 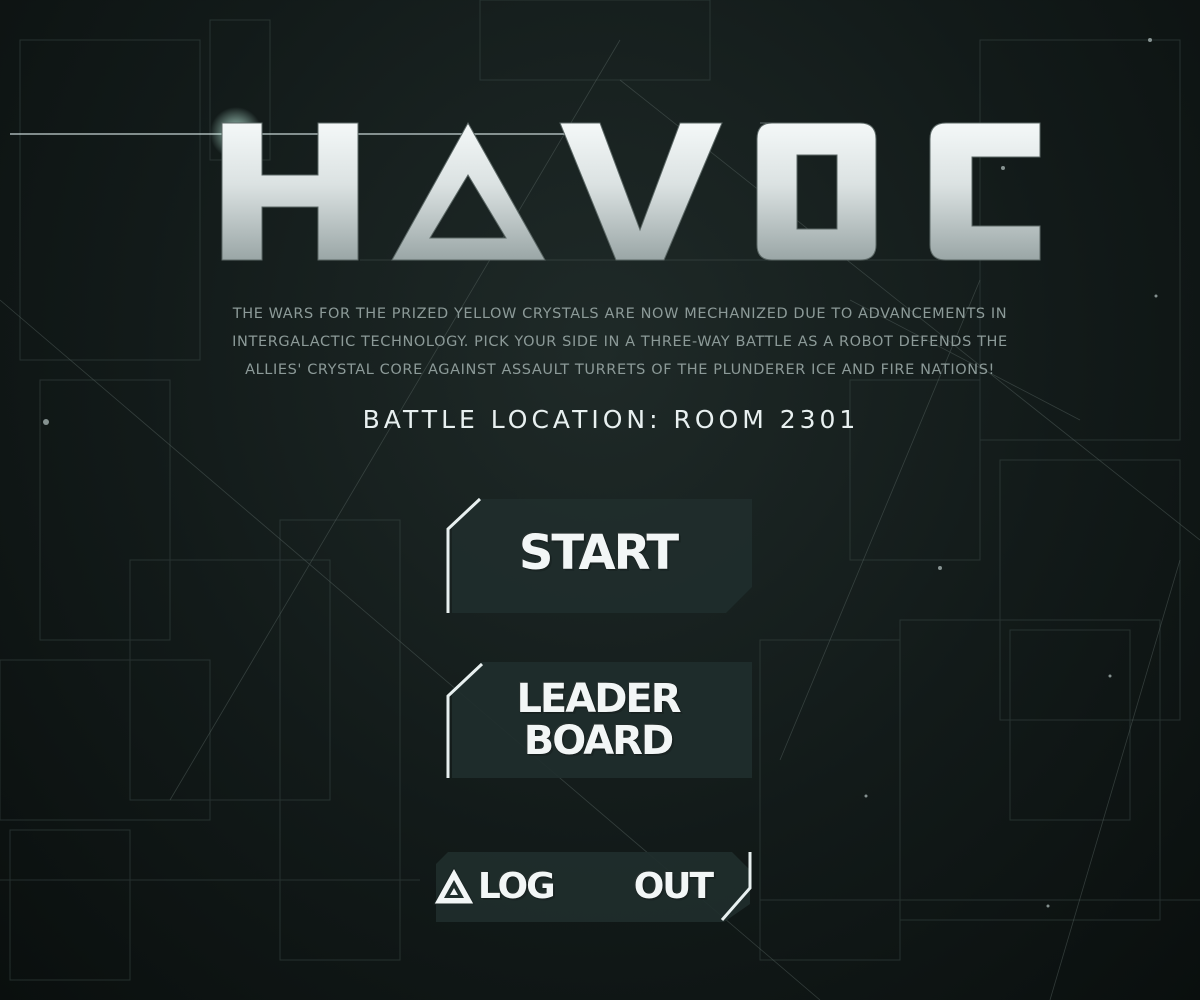 I want to click on start-button: START, so click(x=598, y=556).